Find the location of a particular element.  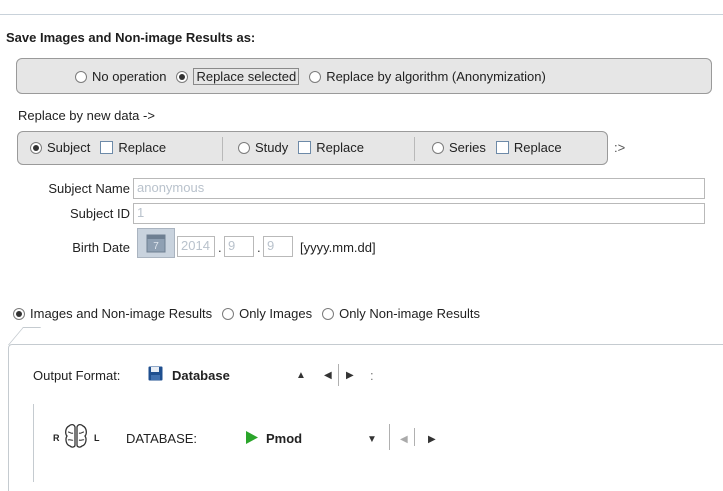

replace-by-new-data-label: Replace by new data -> is located at coordinates (86, 115).